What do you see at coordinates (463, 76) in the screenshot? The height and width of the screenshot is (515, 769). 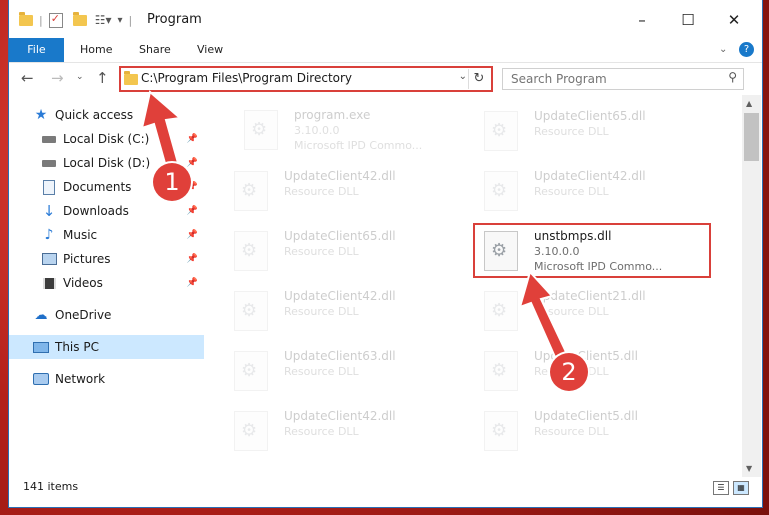 I see `address-dropdown-icon: ⌄` at bounding box center [463, 76].